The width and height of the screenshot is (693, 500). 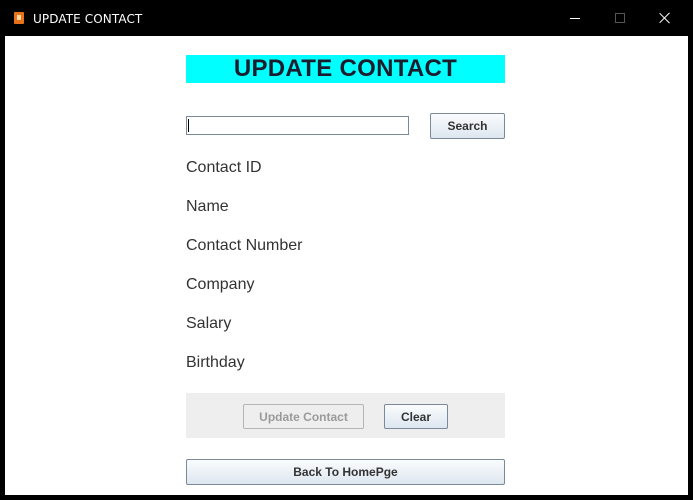 I want to click on close-button, so click(x=665, y=18).